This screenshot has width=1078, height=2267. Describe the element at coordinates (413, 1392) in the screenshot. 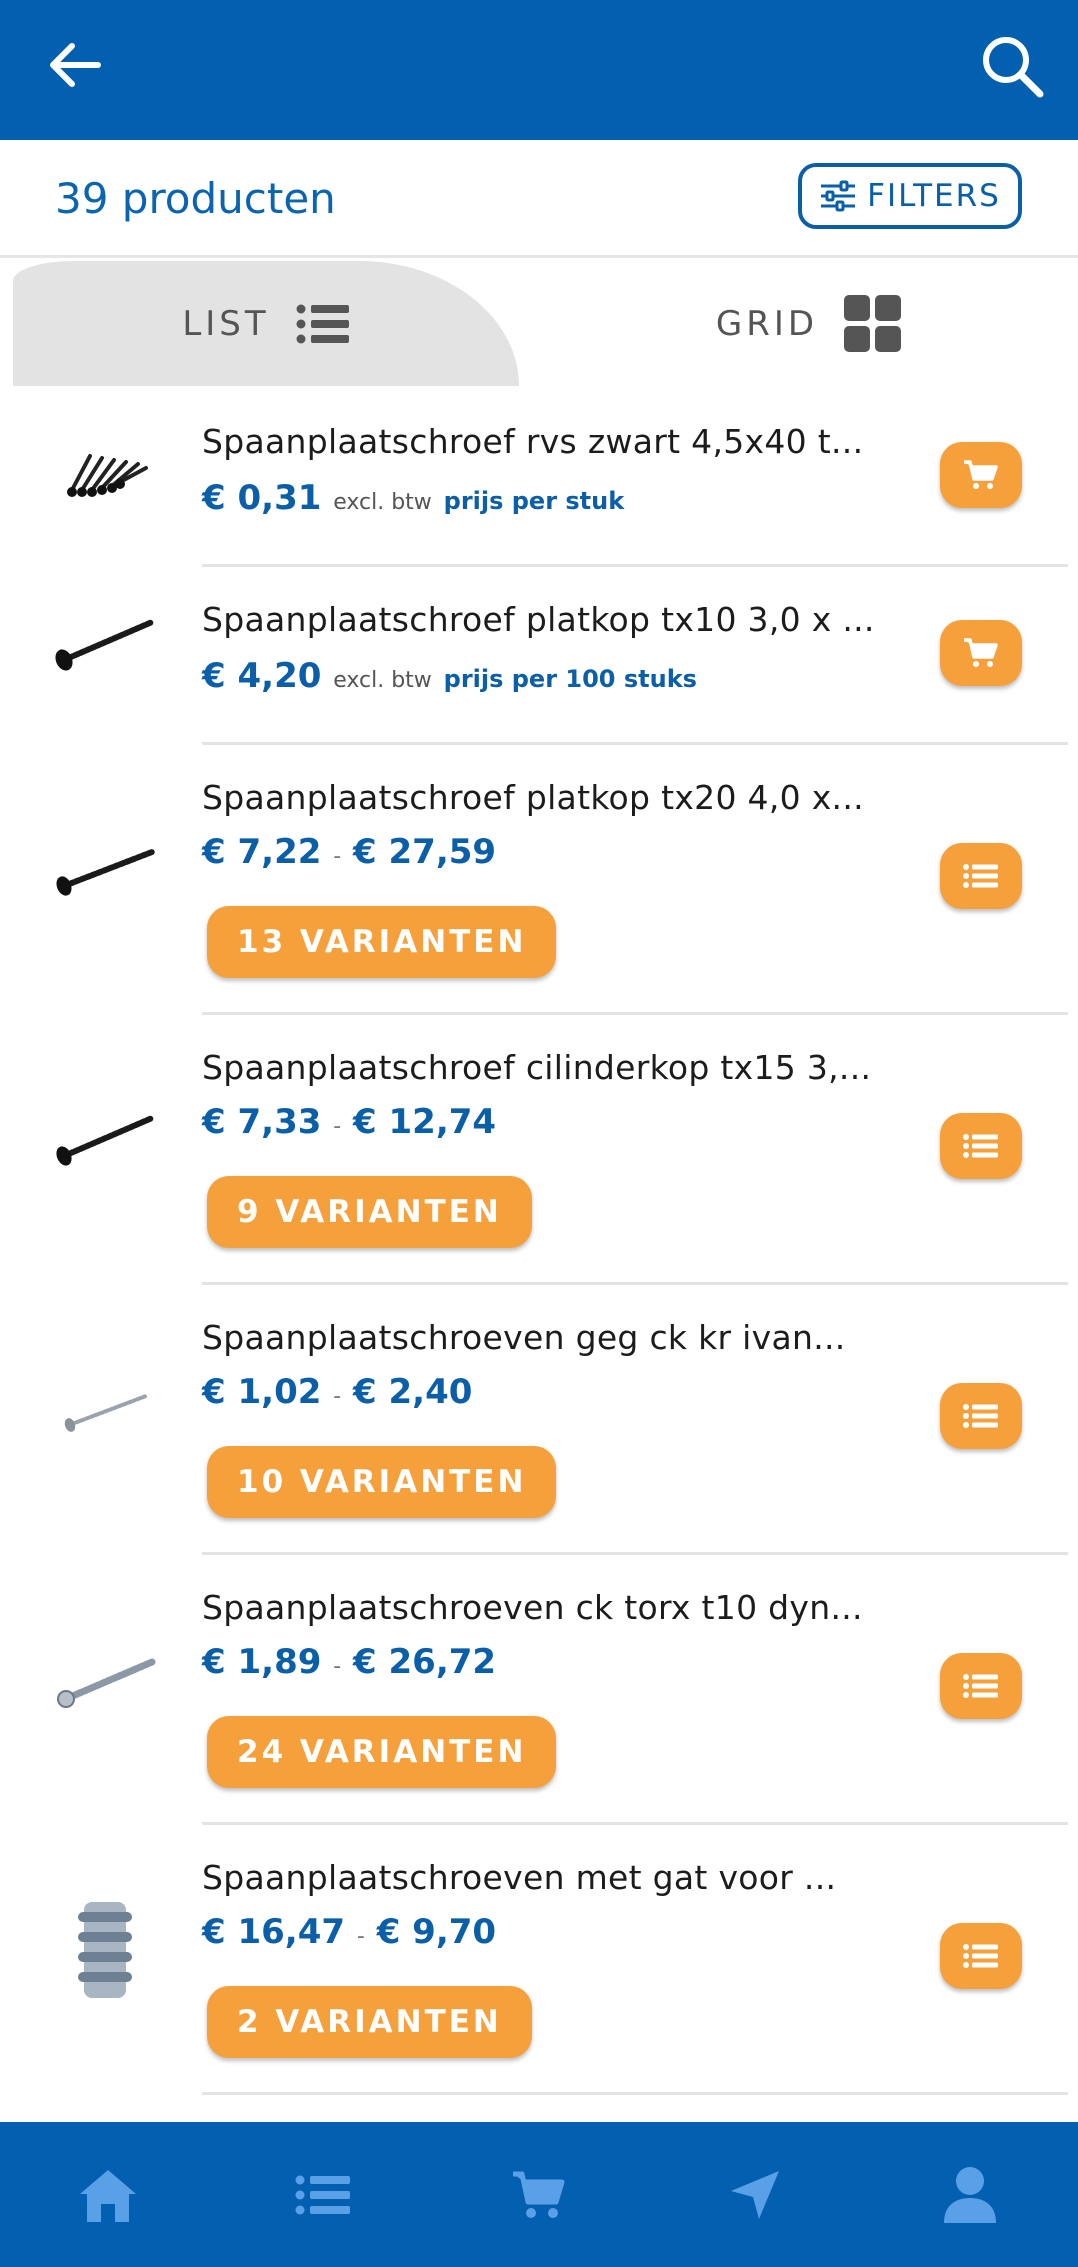

I see `price-to: € 2,40` at that location.